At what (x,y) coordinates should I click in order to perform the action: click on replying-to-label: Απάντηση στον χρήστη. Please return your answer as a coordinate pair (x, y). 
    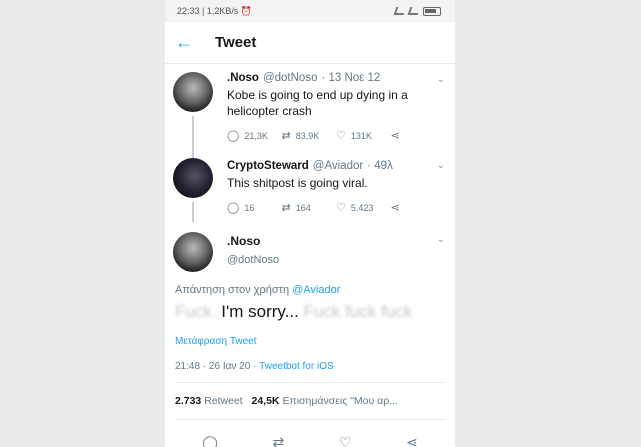
    Looking at the image, I should click on (232, 290).